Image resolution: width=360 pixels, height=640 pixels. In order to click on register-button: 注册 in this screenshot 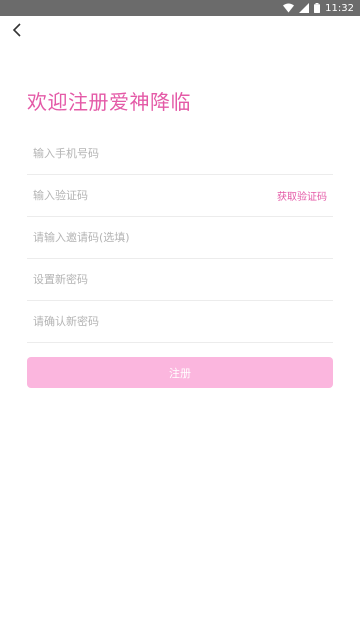, I will do `click(180, 372)`.